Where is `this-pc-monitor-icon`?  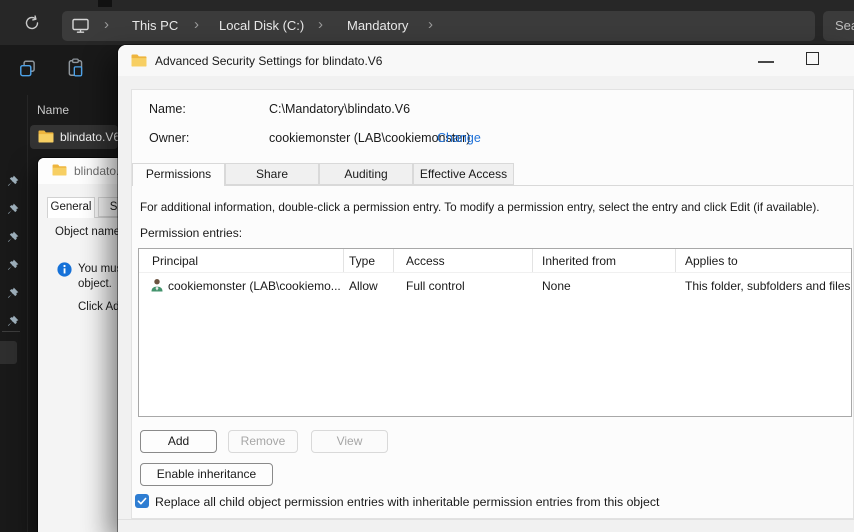 this-pc-monitor-icon is located at coordinates (80, 28).